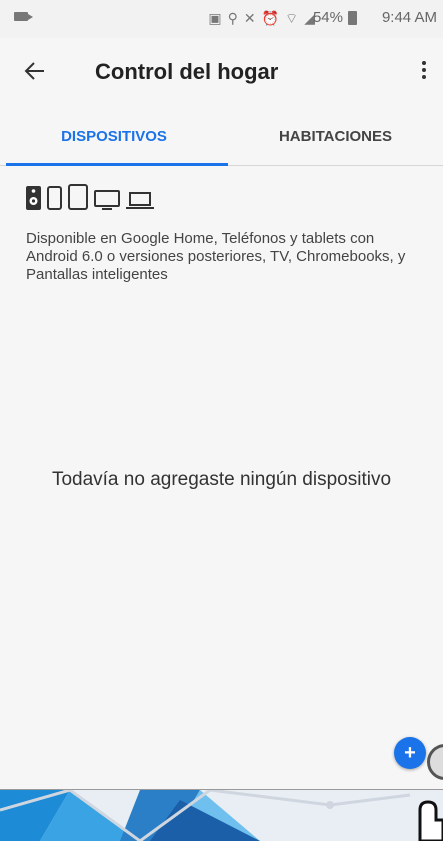 The image size is (443, 841). I want to click on laptop-icon, so click(140, 200).